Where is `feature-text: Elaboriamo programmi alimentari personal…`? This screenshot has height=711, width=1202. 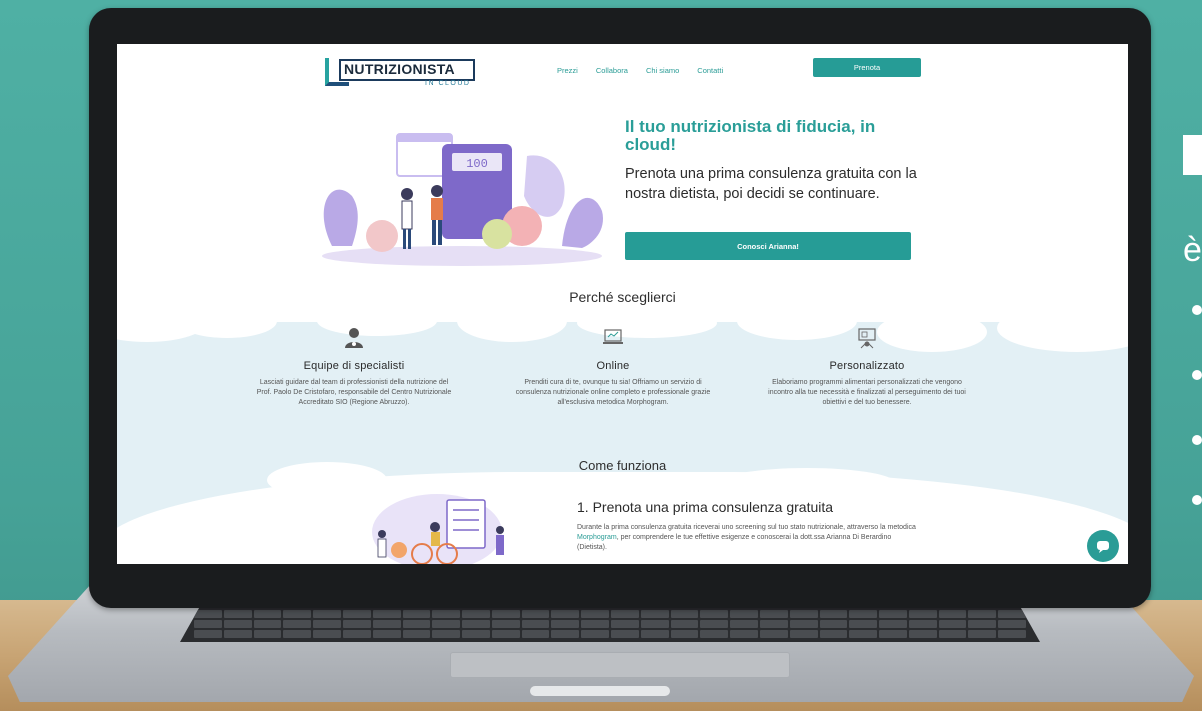 feature-text: Elaboriamo programmi alimentari personal… is located at coordinates (867, 392).